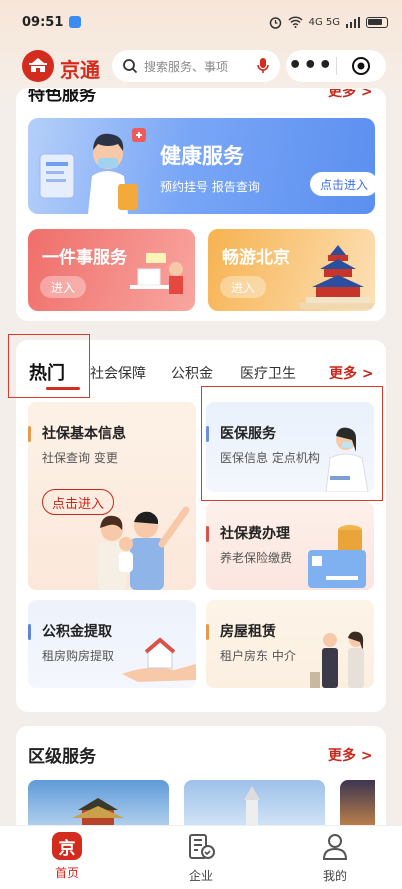  I want to click on service-subtitle: 养老保险缴费, so click(256, 558).